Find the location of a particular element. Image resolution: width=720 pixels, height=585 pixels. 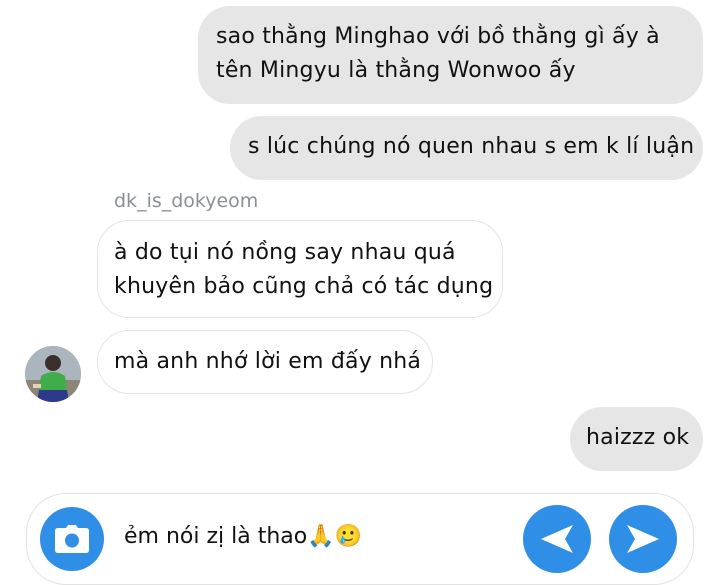

message-text: s lúc chúng nó quen nhau s em k lí luận is located at coordinates (471, 146).